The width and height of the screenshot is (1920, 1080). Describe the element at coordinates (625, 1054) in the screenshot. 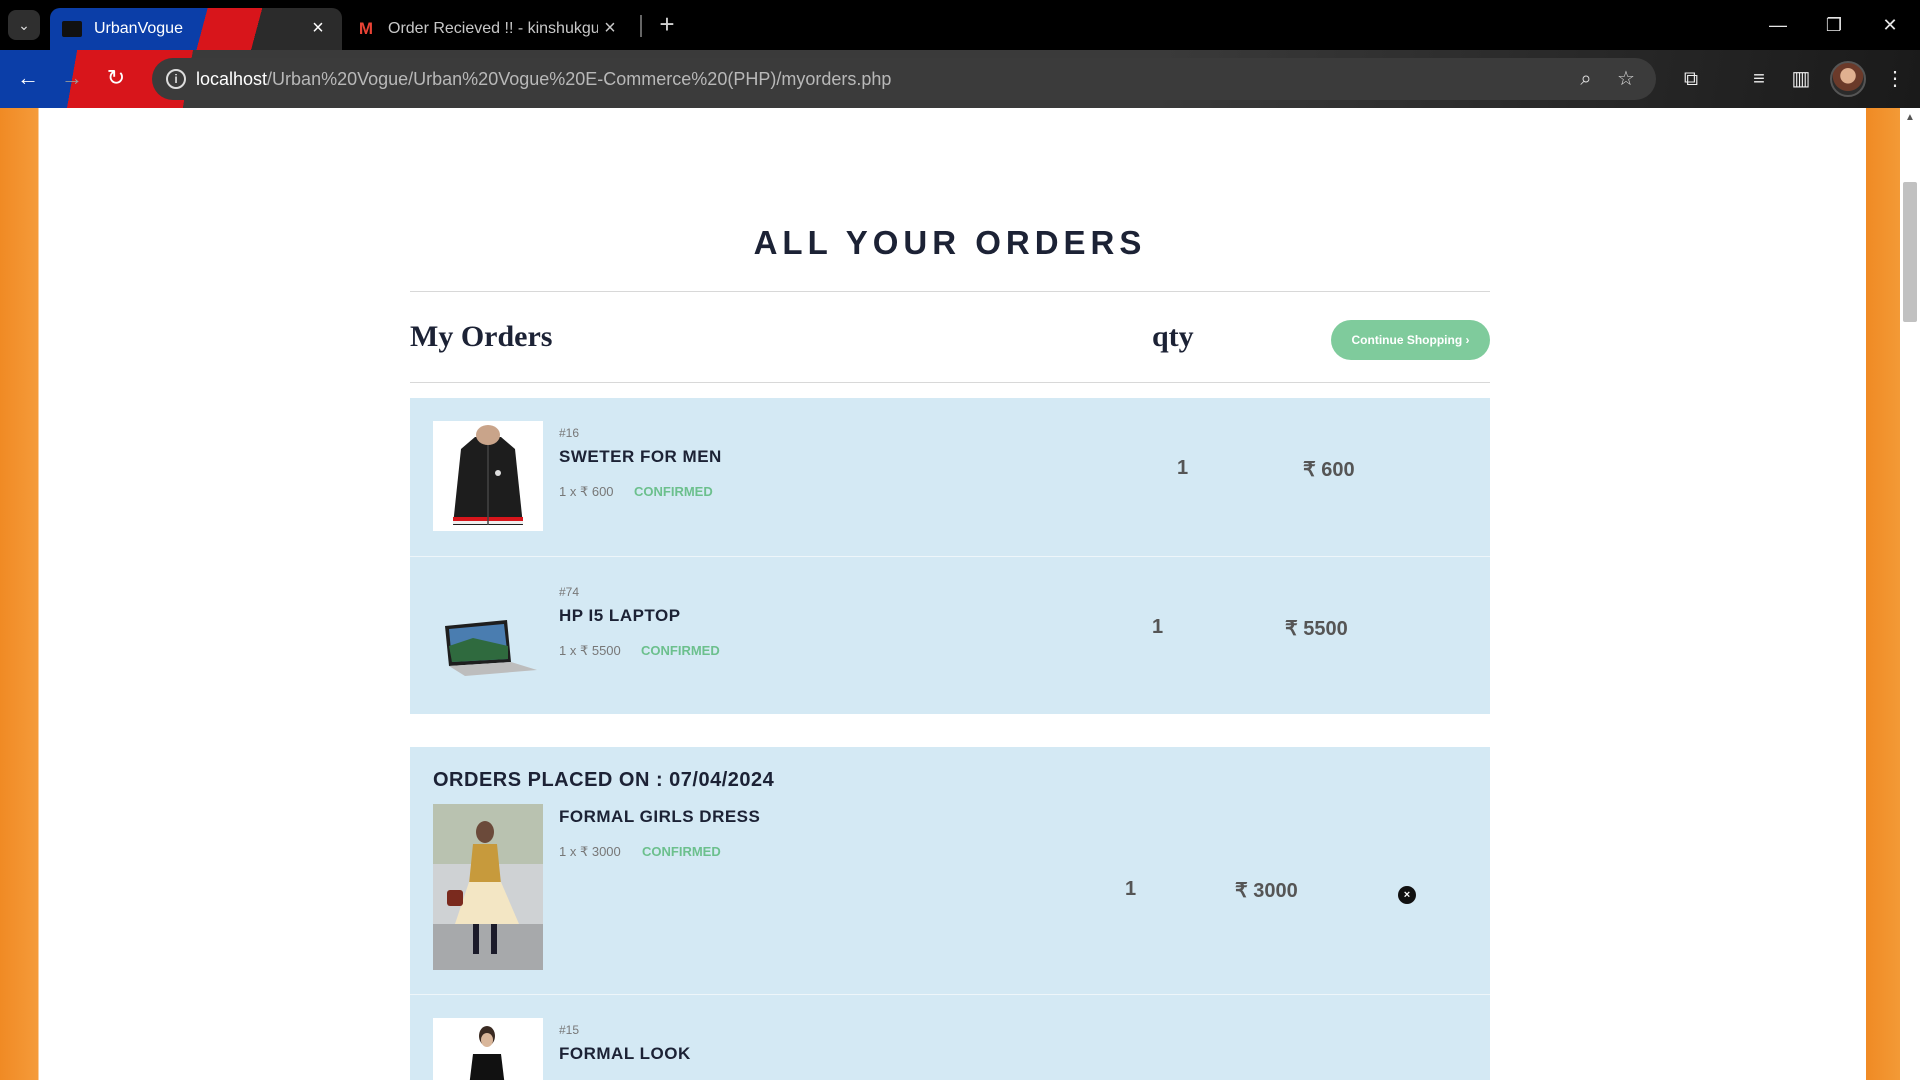

I see `product-name: FORMAL LOOK` at that location.